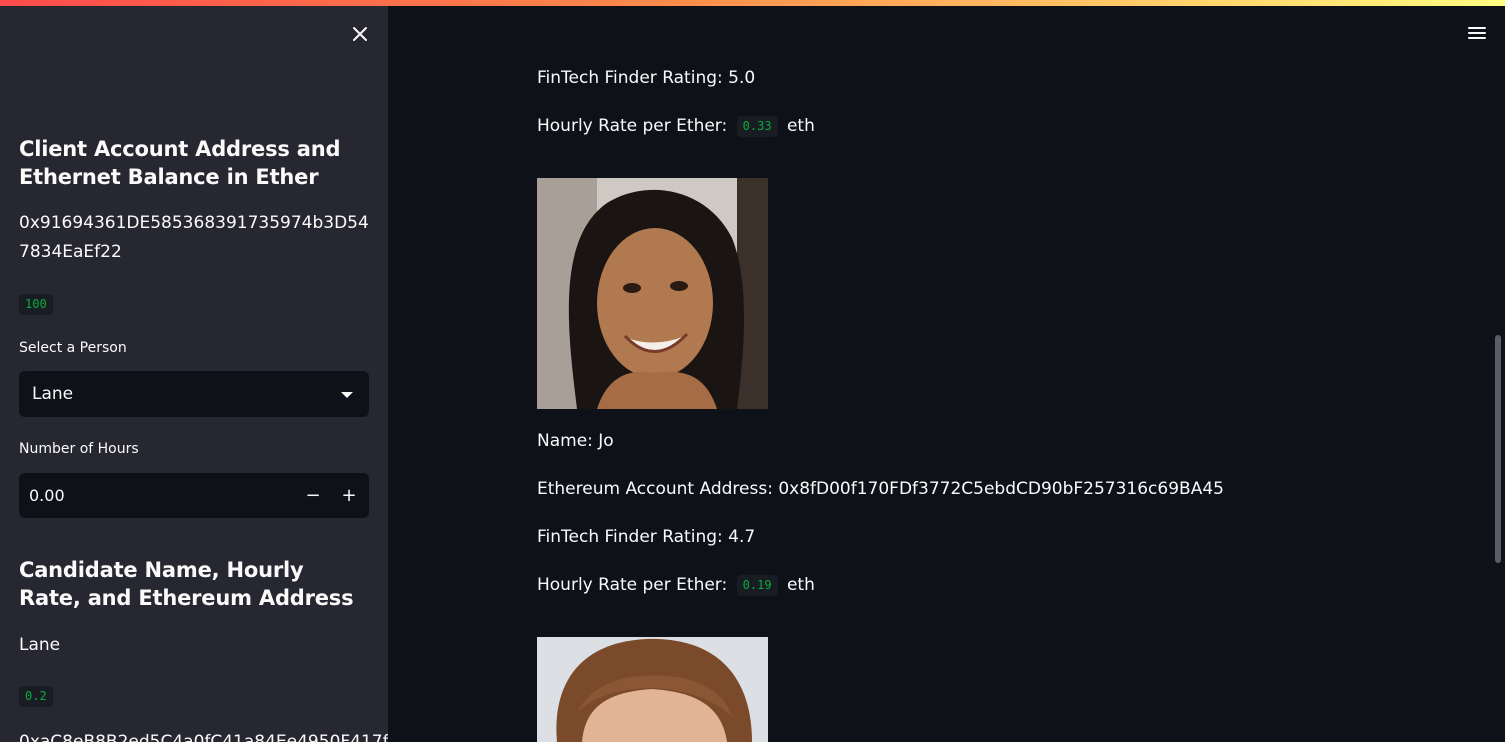  What do you see at coordinates (53, 394) in the screenshot?
I see `select-person-value: Lane` at bounding box center [53, 394].